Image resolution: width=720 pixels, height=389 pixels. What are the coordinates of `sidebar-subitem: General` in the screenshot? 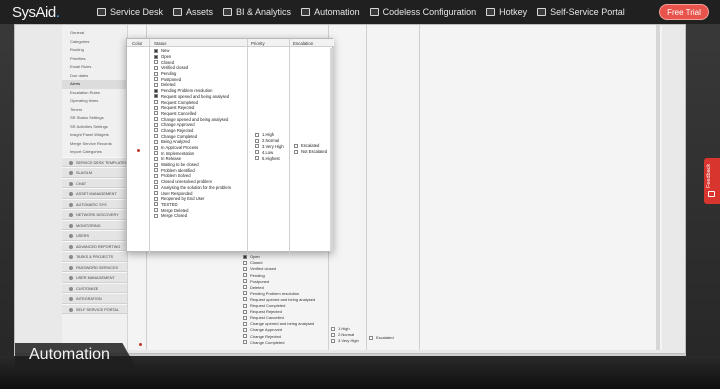 It's located at (94, 33).